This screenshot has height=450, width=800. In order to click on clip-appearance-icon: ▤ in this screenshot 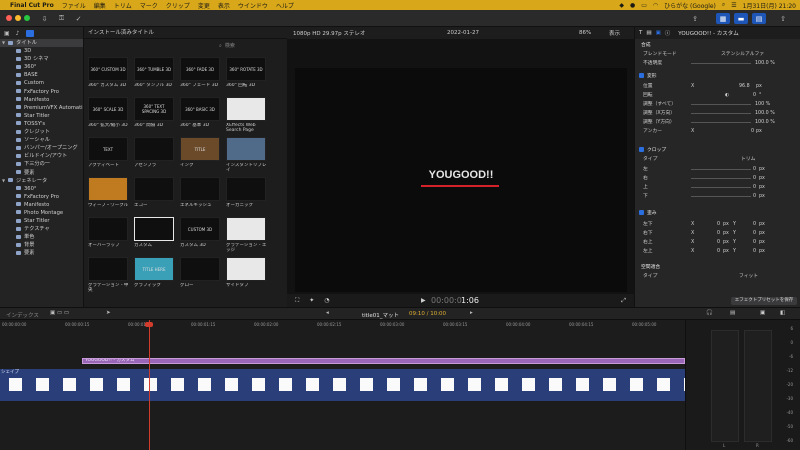, I will do `click(732, 313)`.